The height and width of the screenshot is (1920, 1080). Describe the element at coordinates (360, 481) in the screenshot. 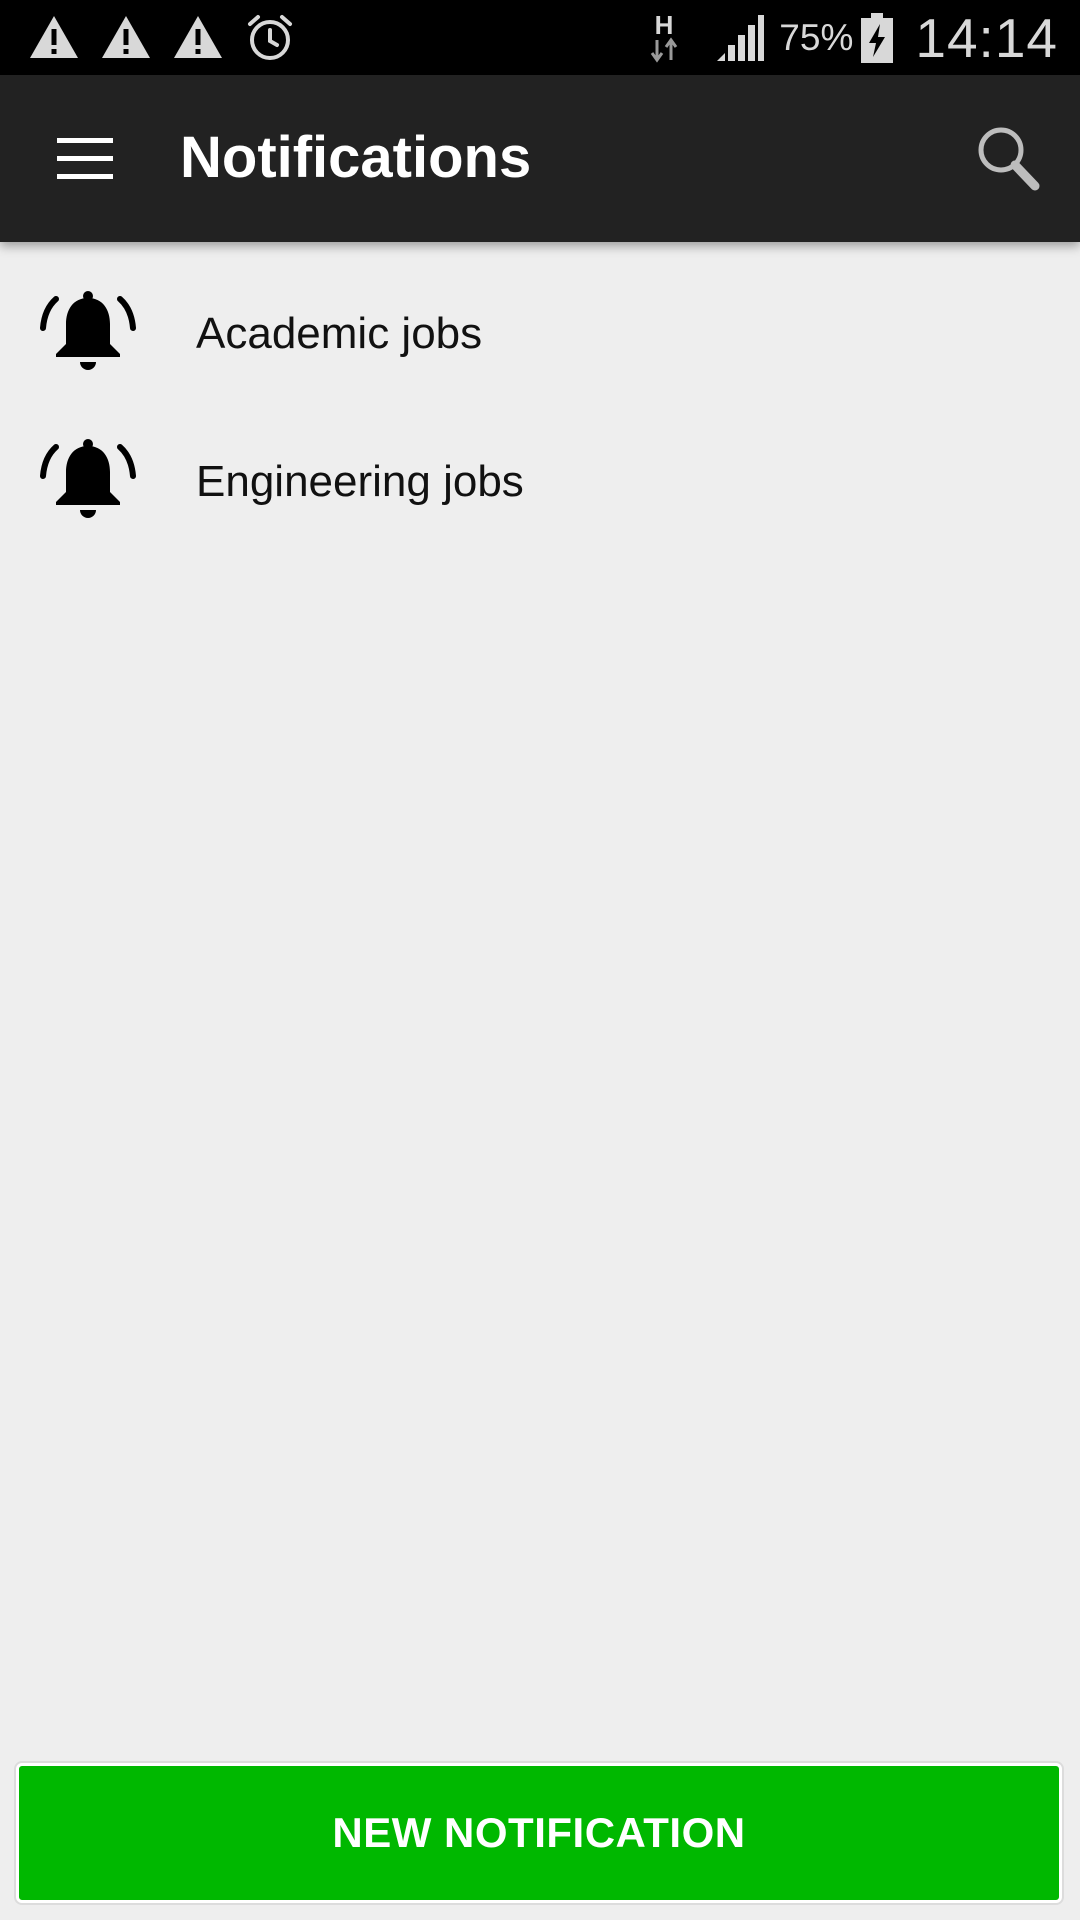

I see `list-item-label: Engineering jobs` at that location.